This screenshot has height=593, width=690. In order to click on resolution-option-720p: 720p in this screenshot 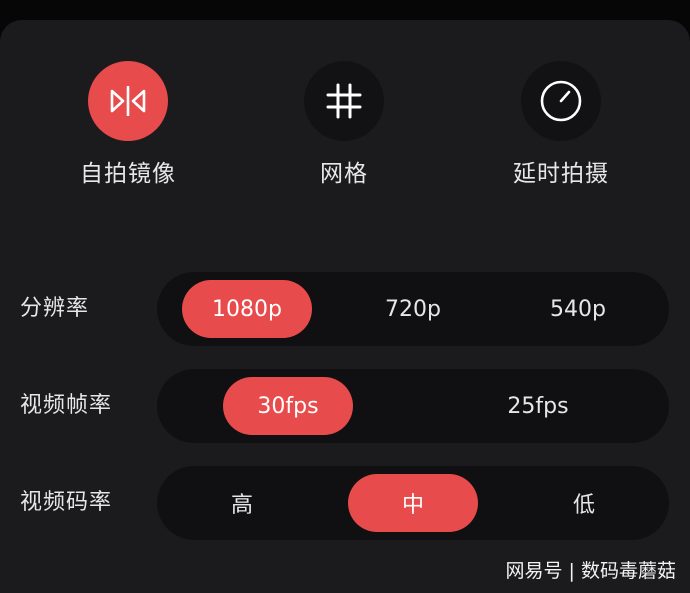, I will do `click(413, 309)`.